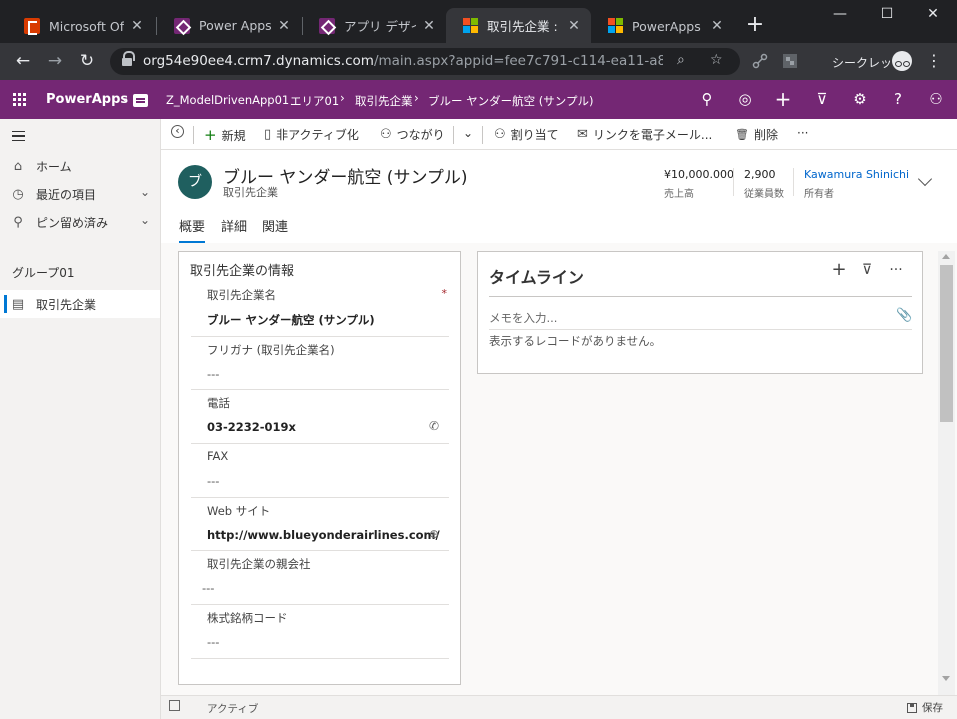 This screenshot has width=957, height=719. What do you see at coordinates (936, 99) in the screenshot?
I see `user-profile-icon: ⚇` at bounding box center [936, 99].